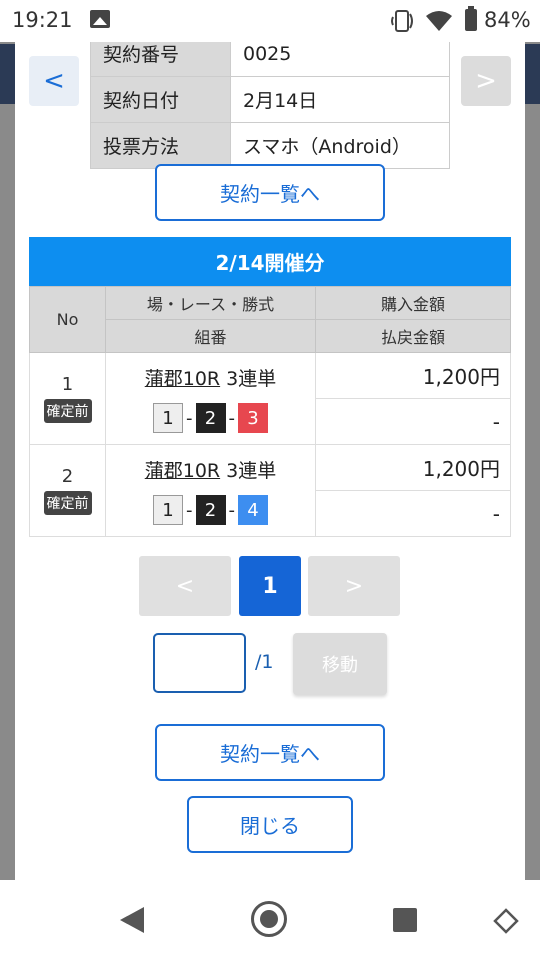 This screenshot has width=540, height=960. Describe the element at coordinates (253, 418) in the screenshot. I see `boat-number: 3` at that location.